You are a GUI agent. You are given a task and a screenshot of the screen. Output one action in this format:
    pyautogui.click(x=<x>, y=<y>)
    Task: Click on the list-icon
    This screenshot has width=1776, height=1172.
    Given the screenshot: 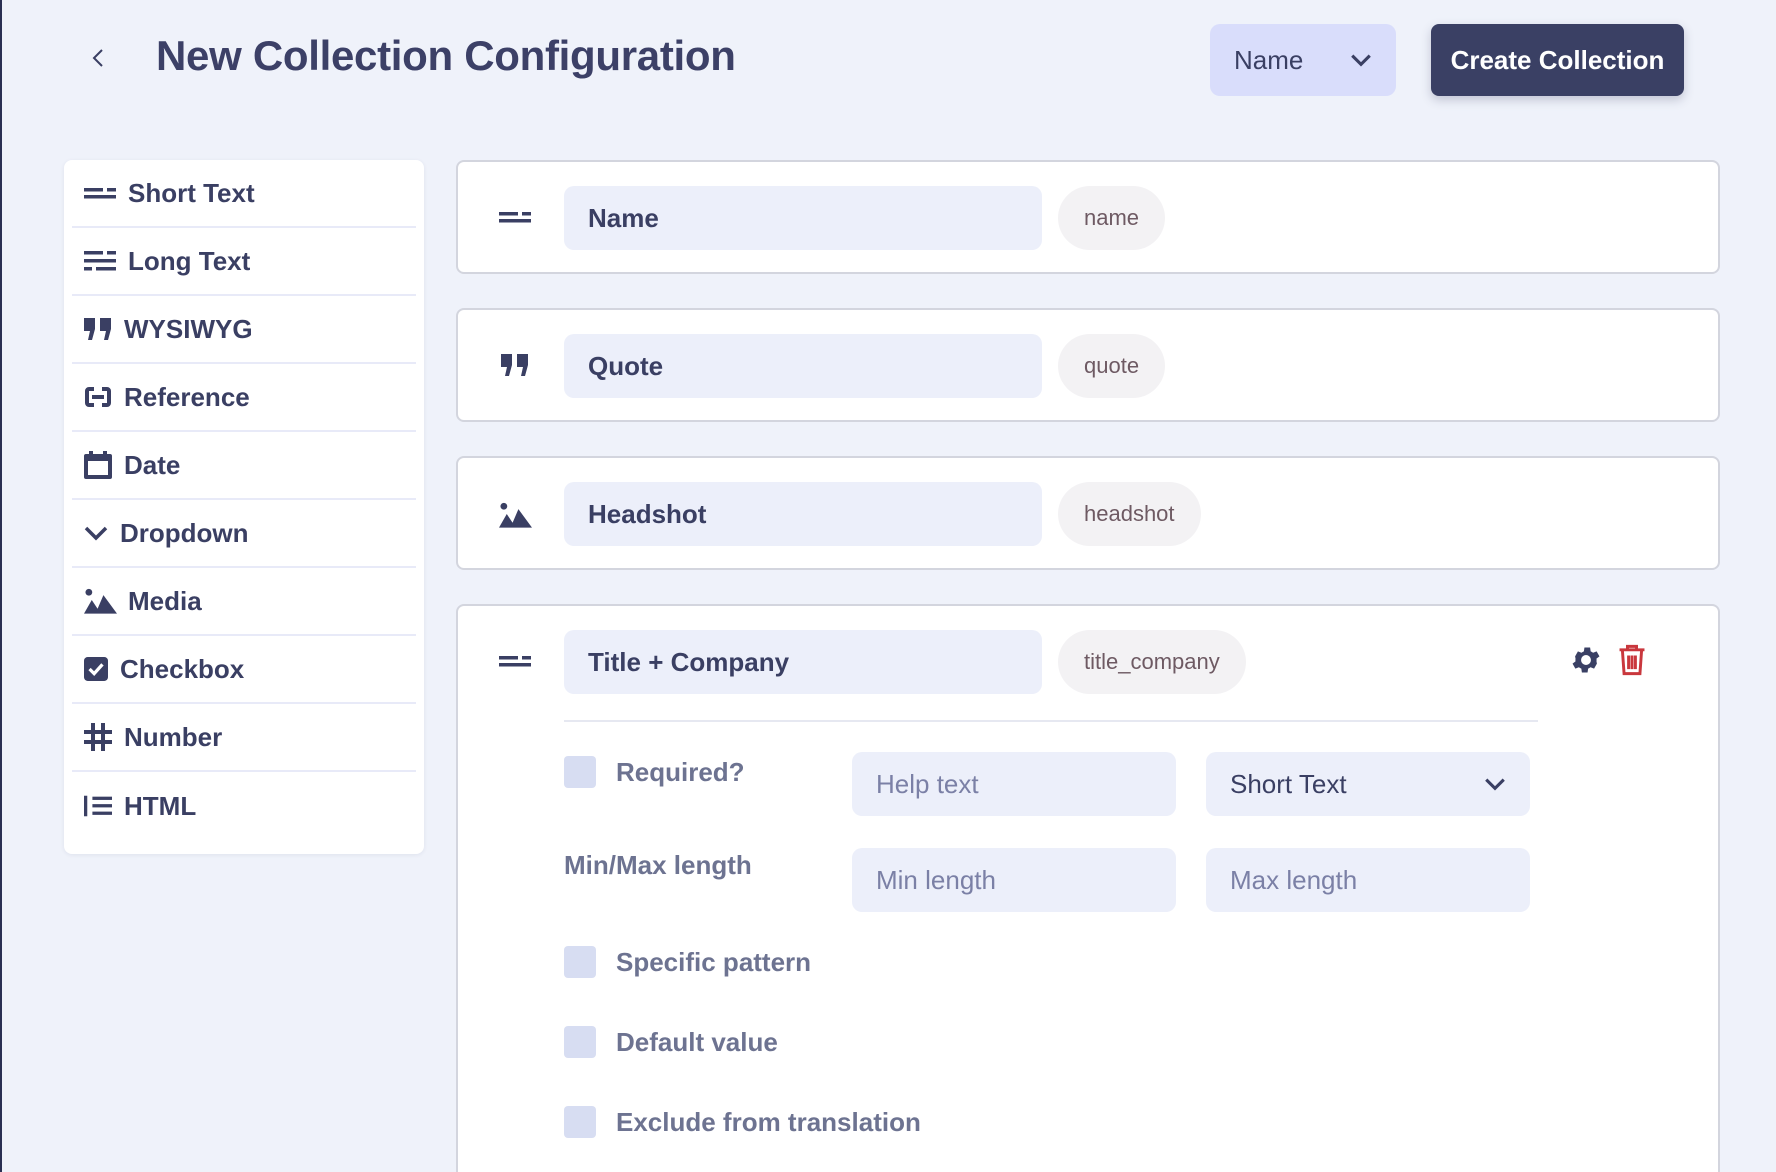 What is the action you would take?
    pyautogui.click(x=99, y=806)
    